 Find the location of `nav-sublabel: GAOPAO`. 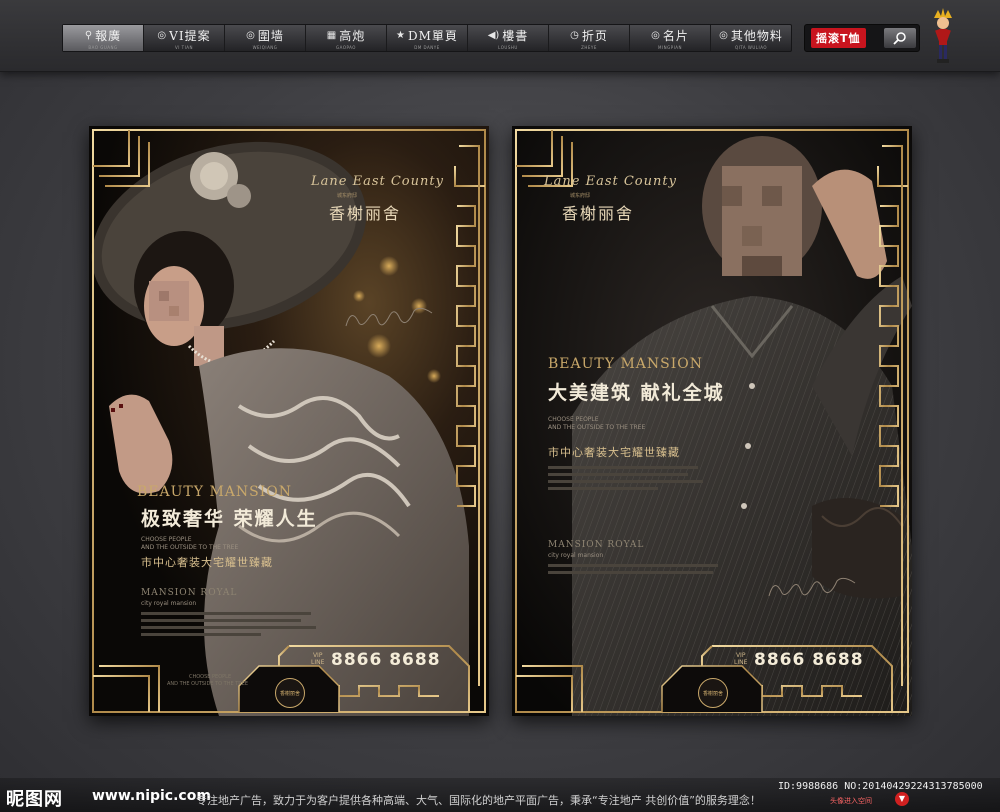

nav-sublabel: GAOPAO is located at coordinates (346, 47).